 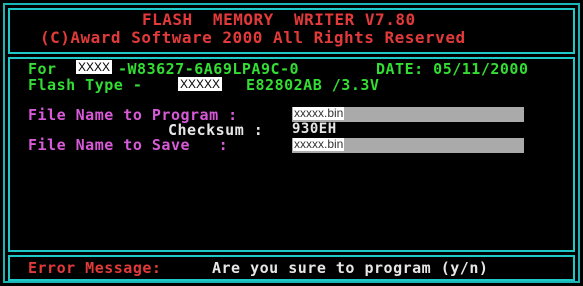 What do you see at coordinates (128, 145) in the screenshot?
I see `save-file-label: File Name to Save :` at bounding box center [128, 145].